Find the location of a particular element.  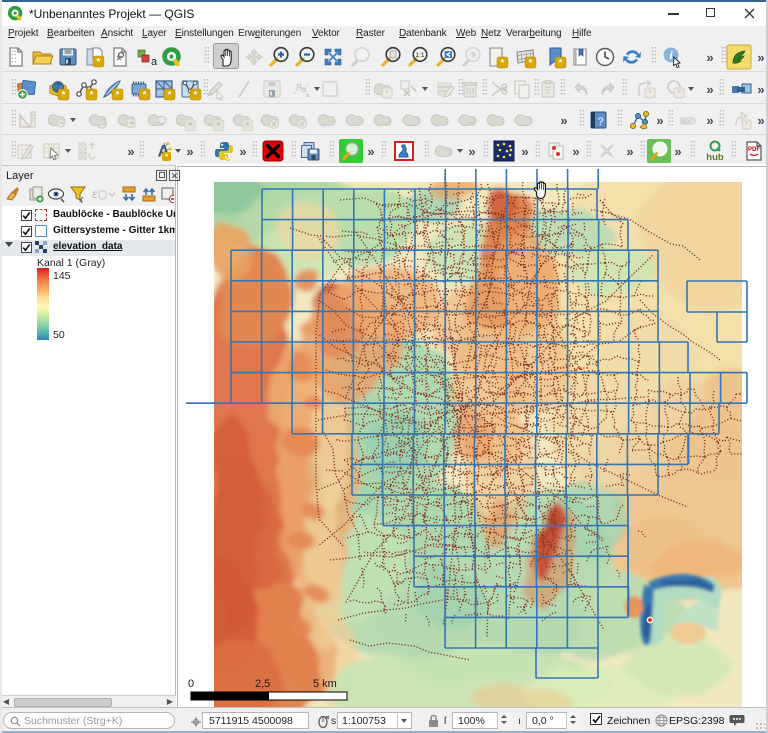

svg-text: 2,5 is located at coordinates (262, 684).